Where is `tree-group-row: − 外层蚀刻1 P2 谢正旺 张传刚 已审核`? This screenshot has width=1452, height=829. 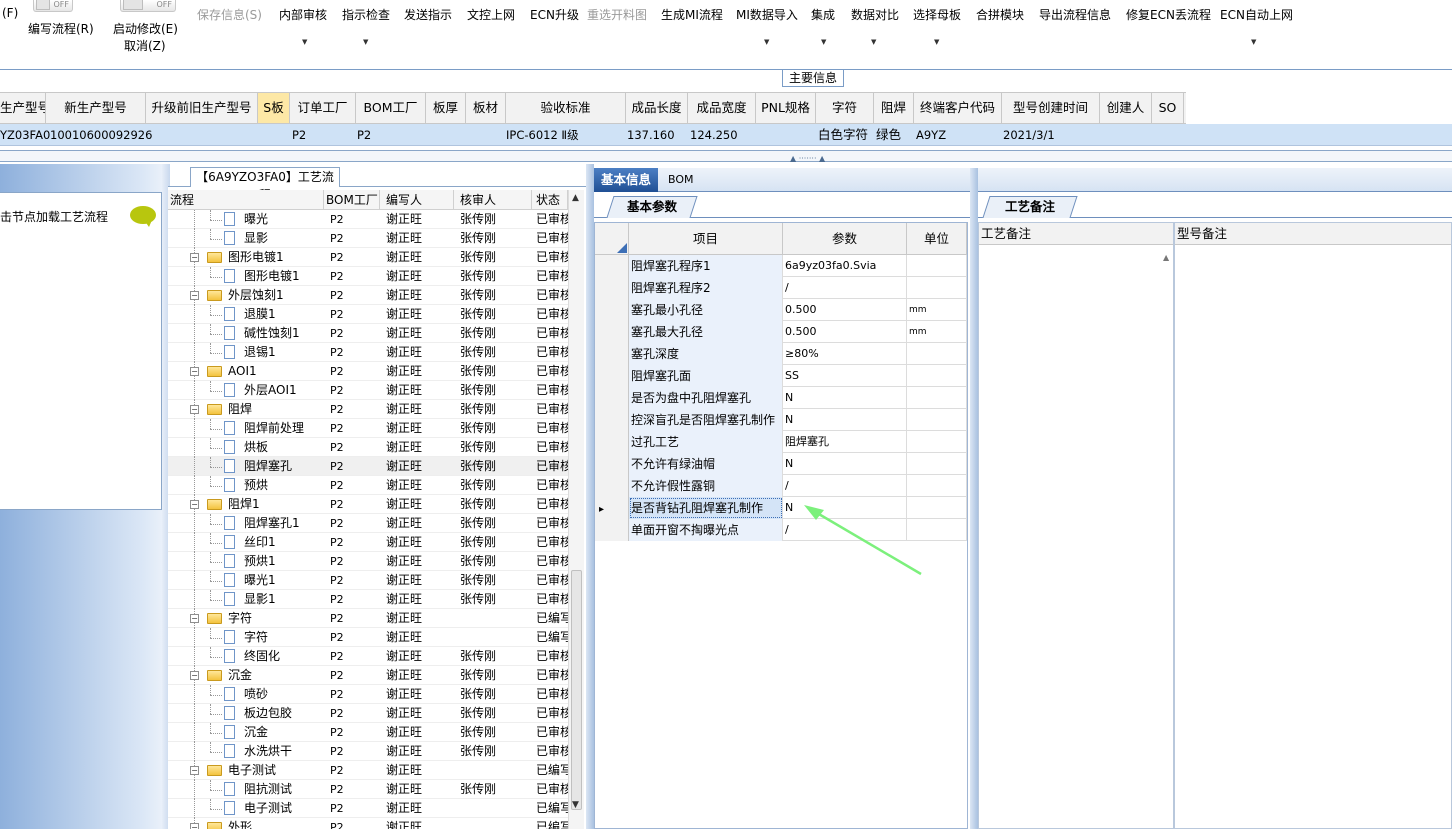 tree-group-row: − 外层蚀刻1 P2 谢正旺 张传刚 已审核 is located at coordinates (368, 295).